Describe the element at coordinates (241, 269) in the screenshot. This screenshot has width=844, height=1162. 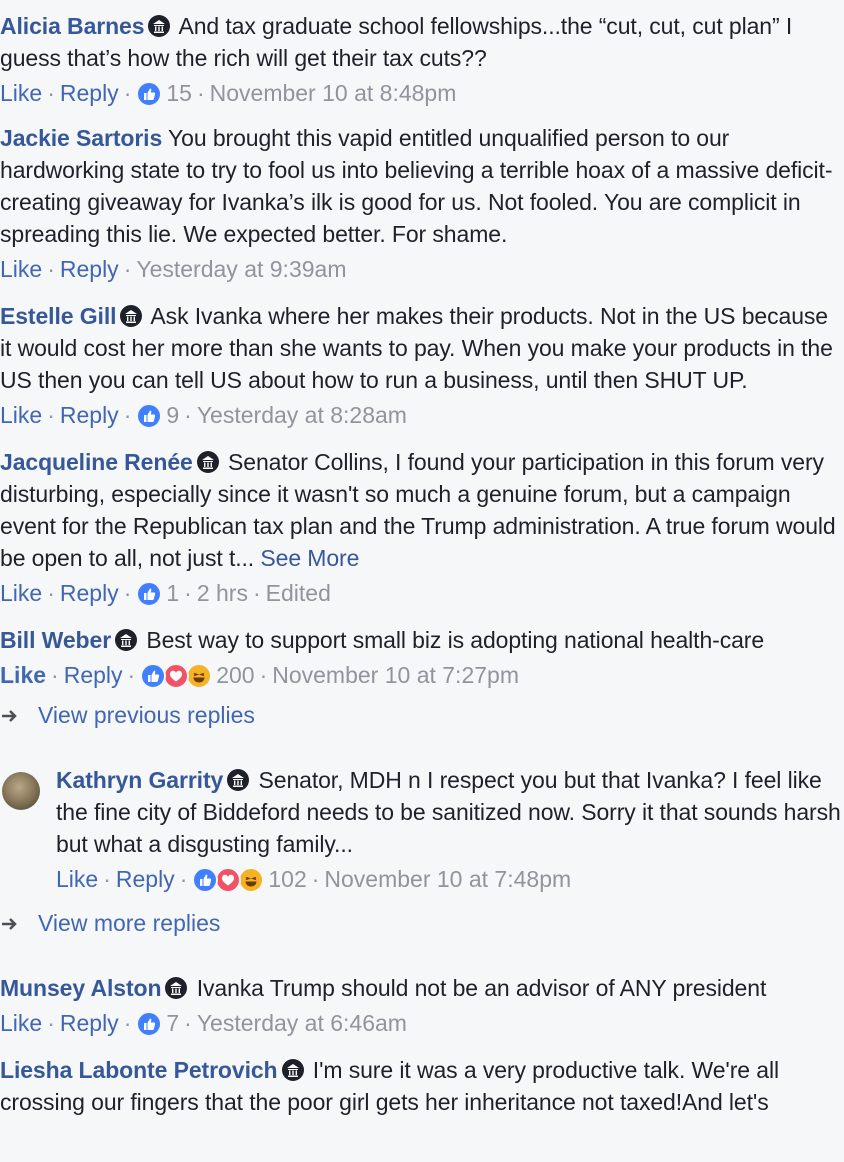
I see `timestamp: Yesterday at 9:39am` at that location.